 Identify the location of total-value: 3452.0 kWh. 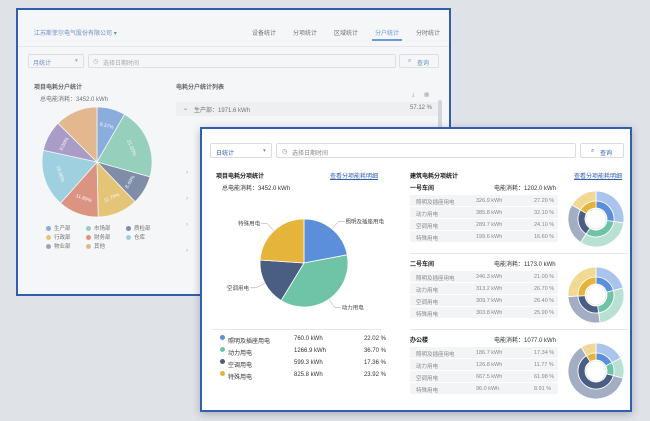
(274, 189).